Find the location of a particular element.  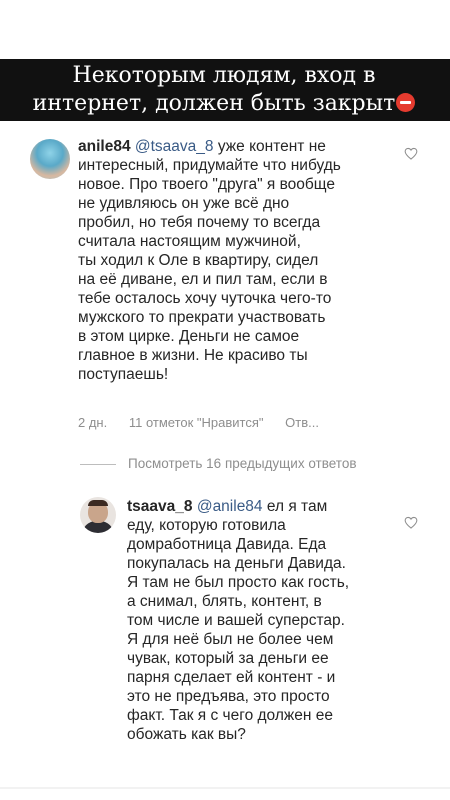

banner-line-2-text: интернет, должен быть закрыт is located at coordinates (214, 103).